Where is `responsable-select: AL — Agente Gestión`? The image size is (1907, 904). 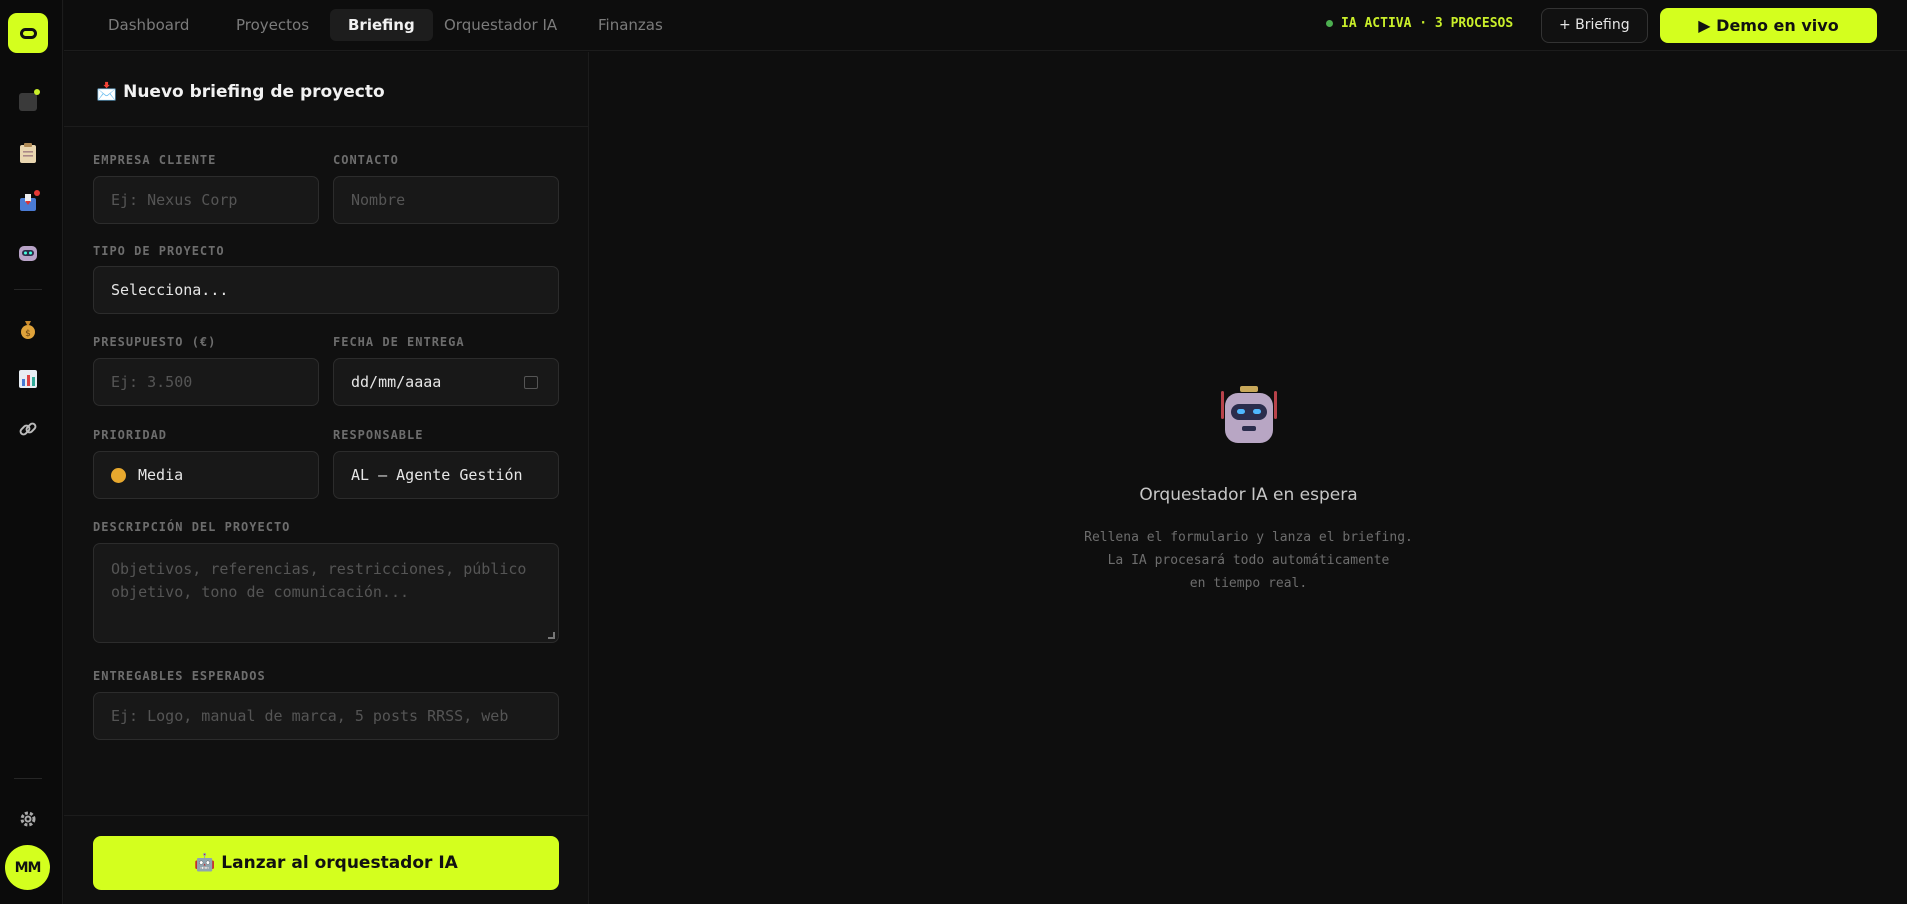
responsable-select: AL — Agente Gestión is located at coordinates (446, 475).